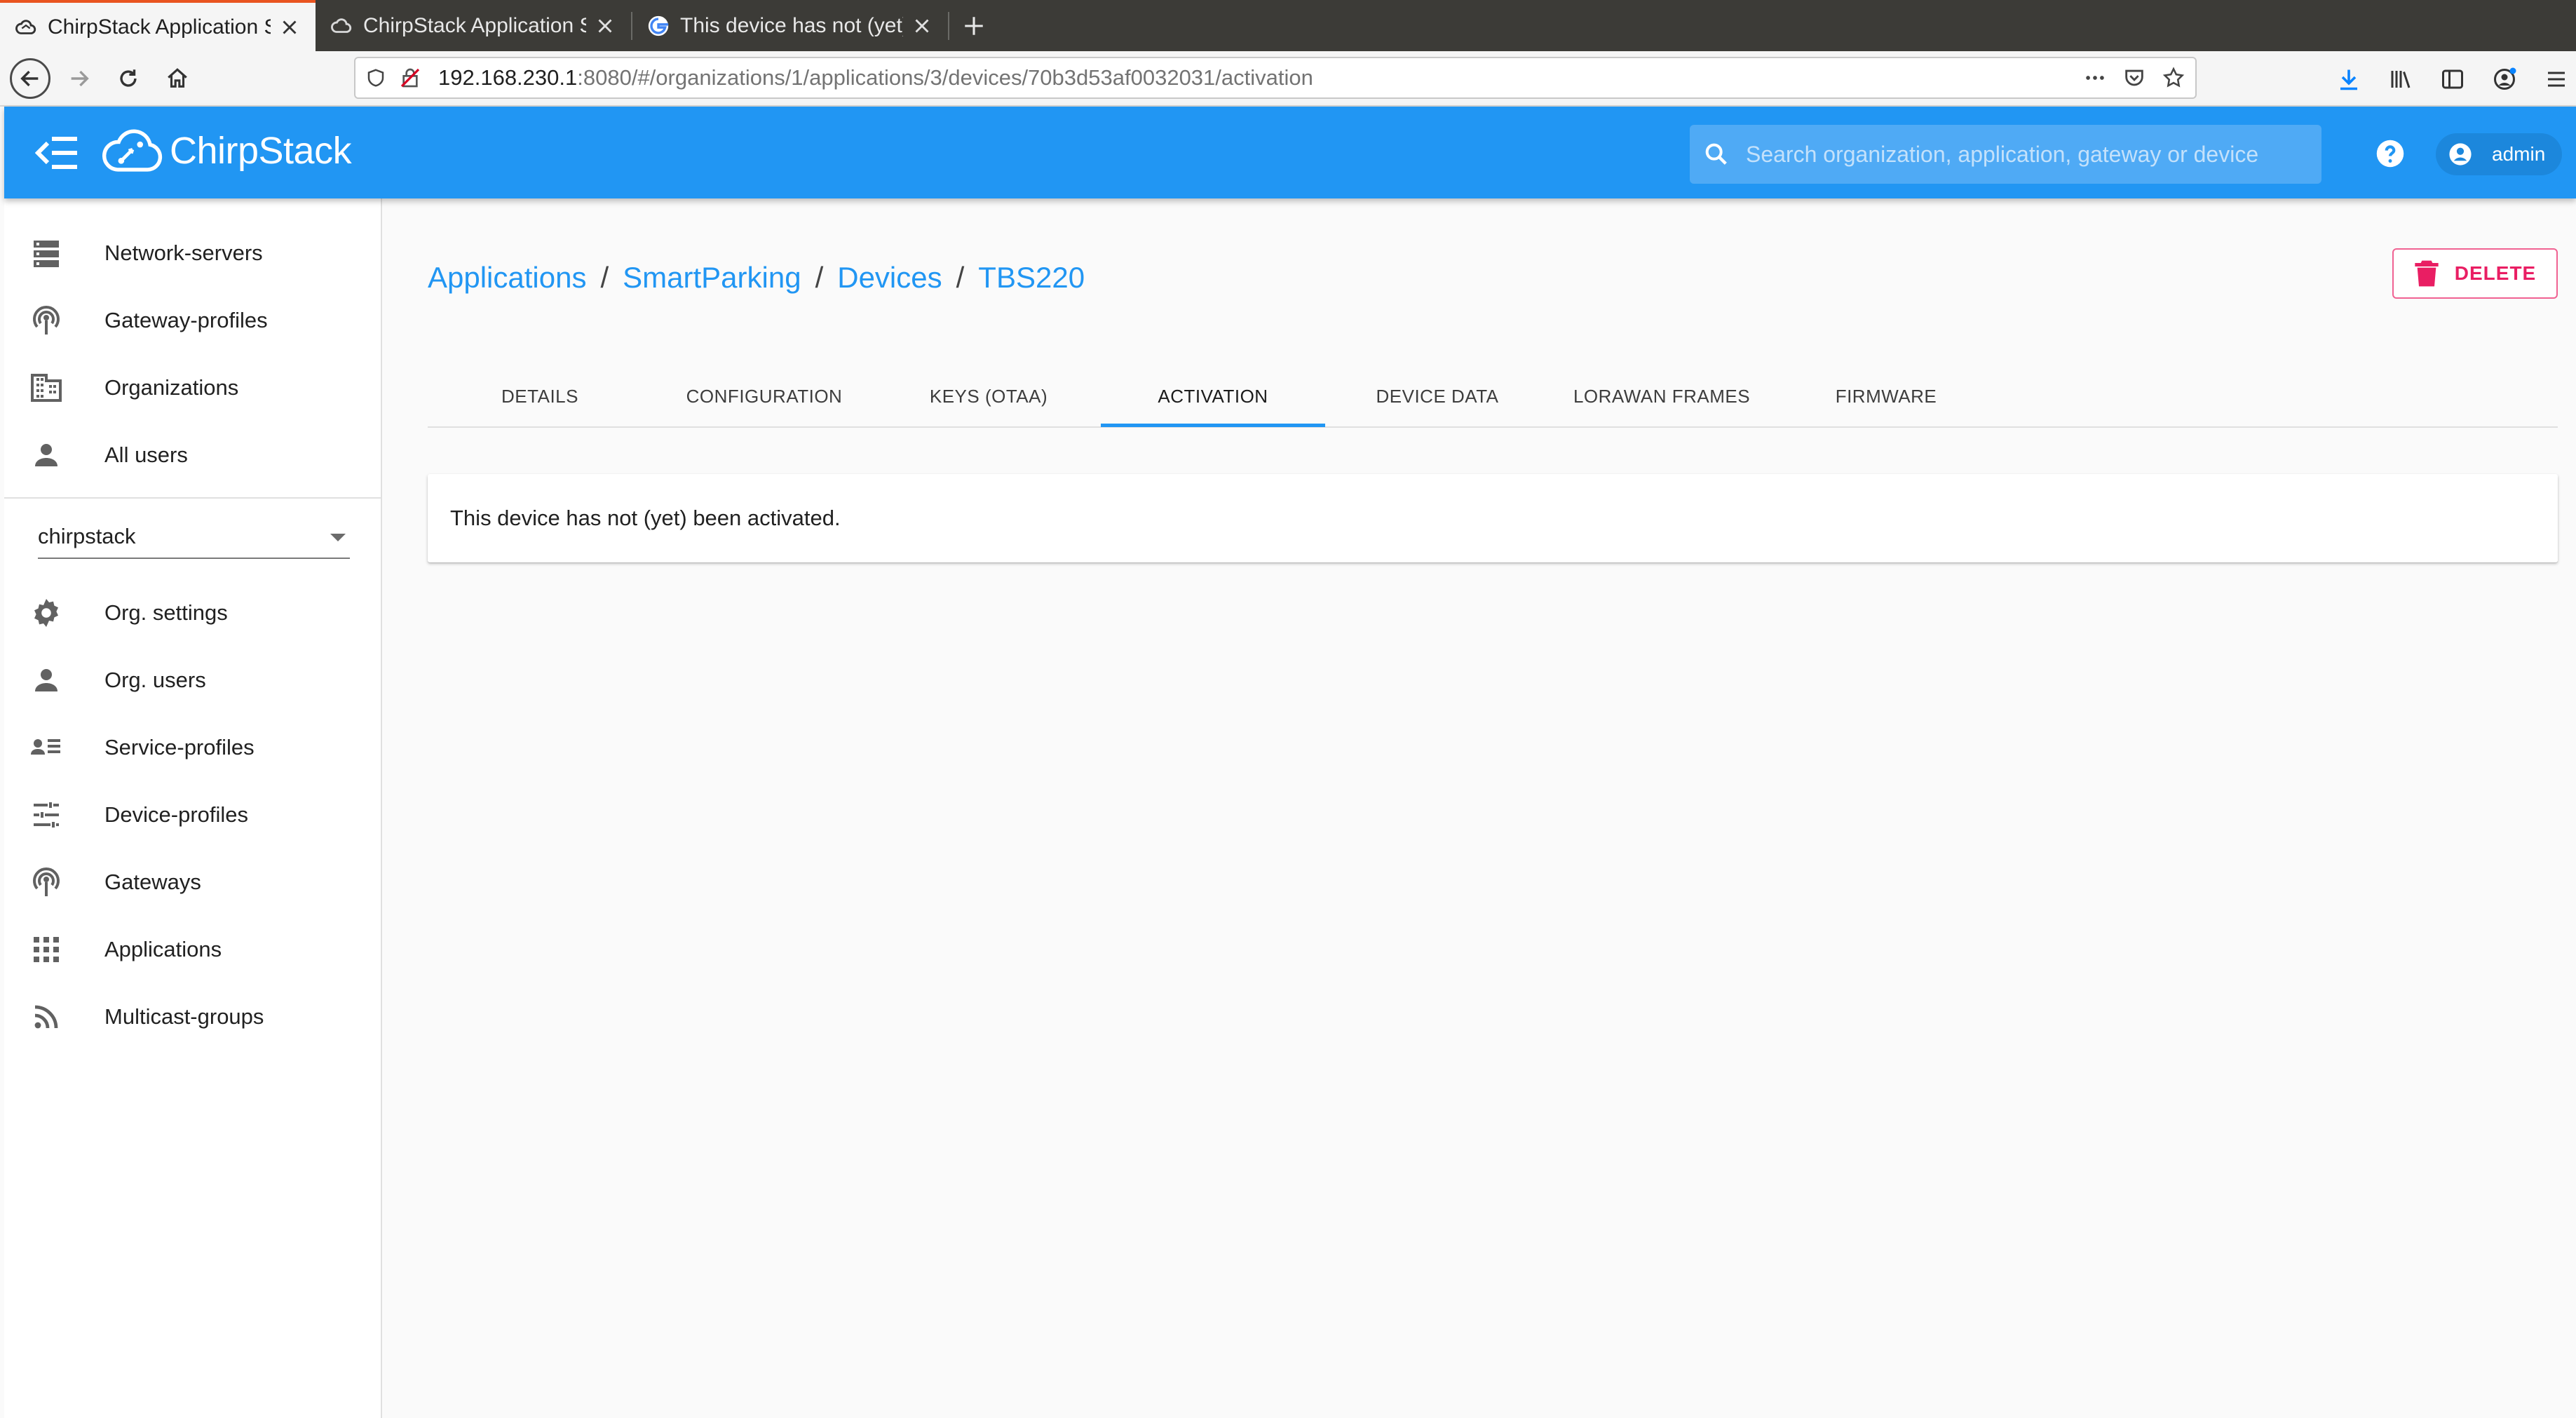 The width and height of the screenshot is (2576, 1418). What do you see at coordinates (176, 814) in the screenshot?
I see `sidebar-item-label: Device-profiles` at bounding box center [176, 814].